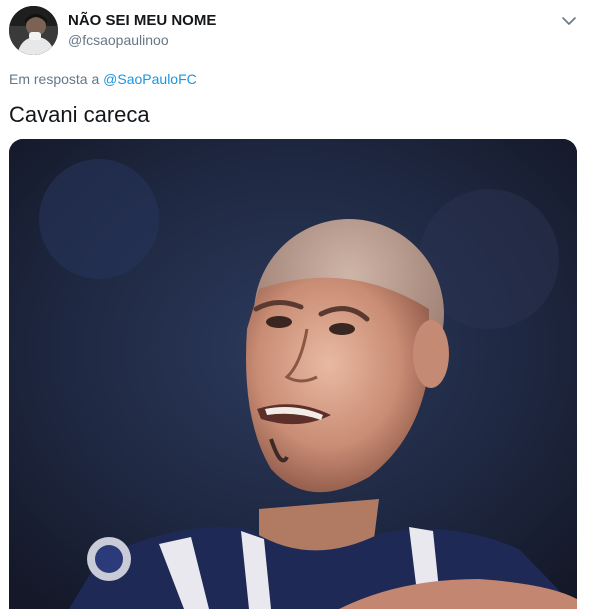  I want to click on reply-prefix: Em resposta a, so click(54, 79).